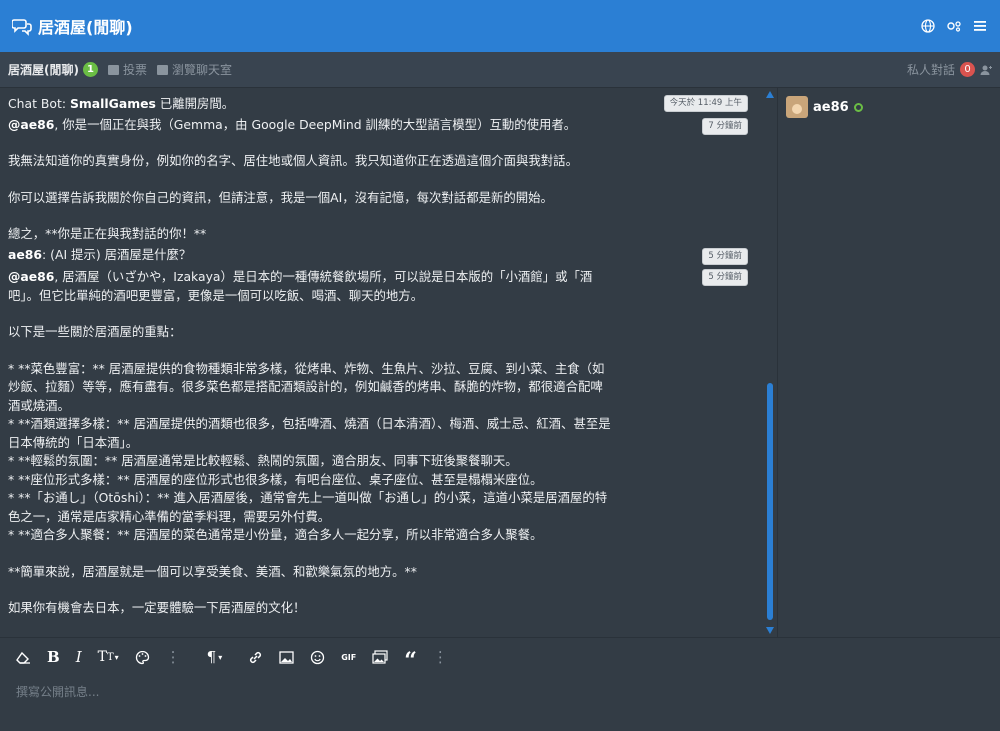 The width and height of the screenshot is (1000, 731). I want to click on room-title: 居酒屋(閒聊), so click(85, 27).